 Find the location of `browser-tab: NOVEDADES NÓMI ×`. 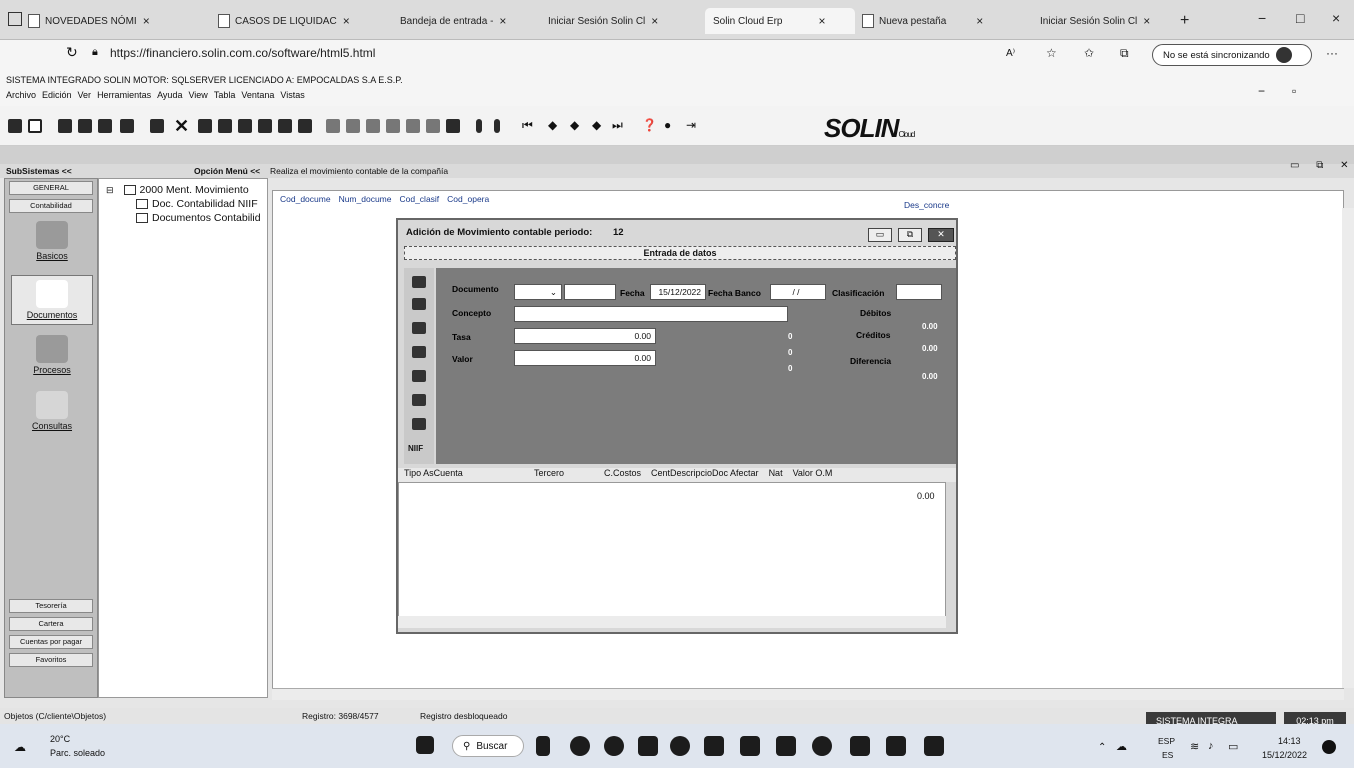

browser-tab: NOVEDADES NÓMI × is located at coordinates (118, 21).